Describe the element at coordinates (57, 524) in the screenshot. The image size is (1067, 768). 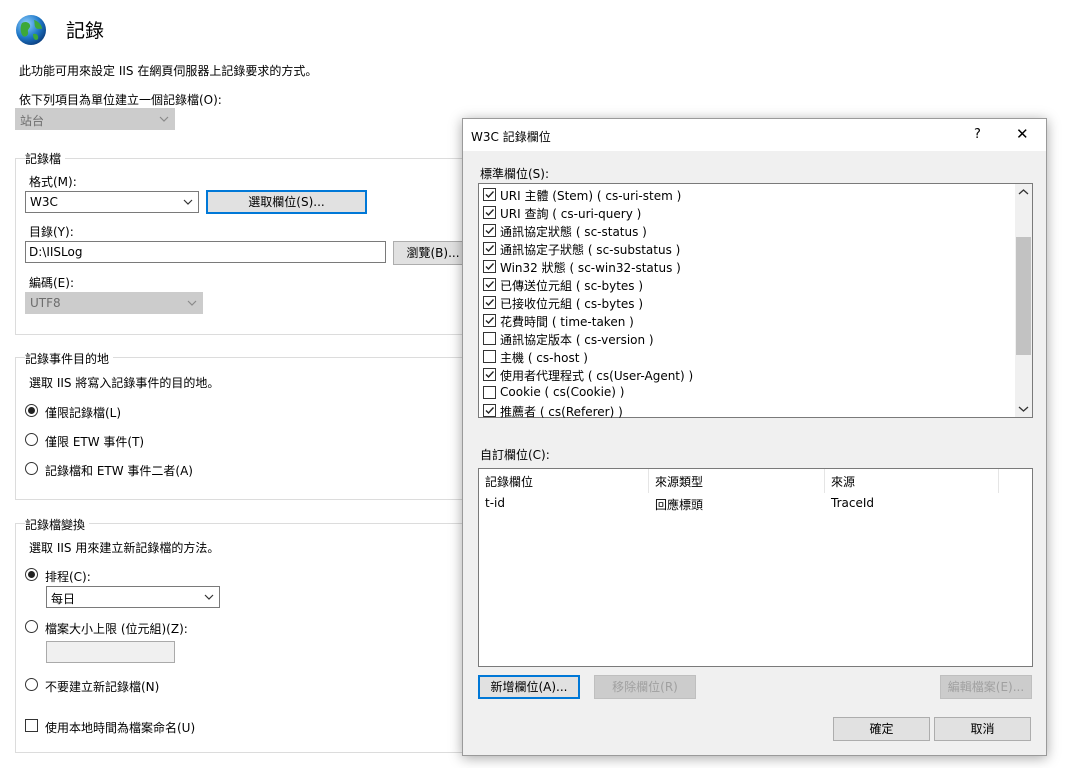
I see `rollover-legend: 記錄檔變換` at that location.